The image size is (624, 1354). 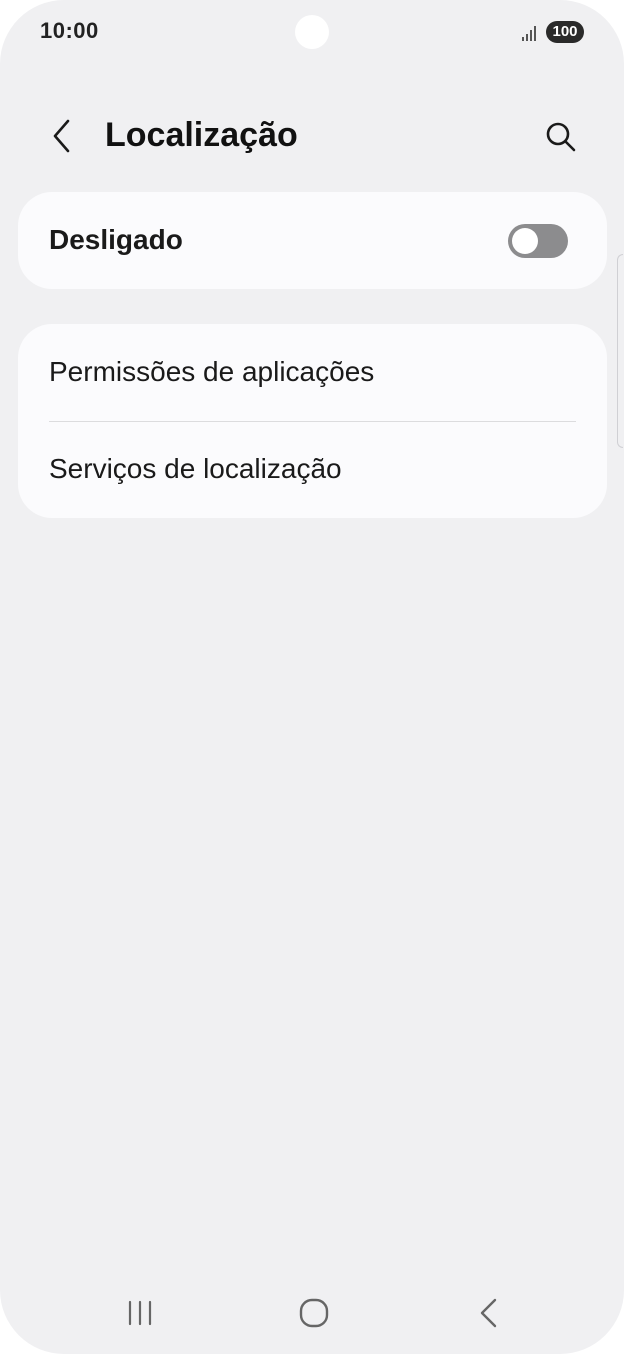 I want to click on search-icon, so click(x=561, y=137).